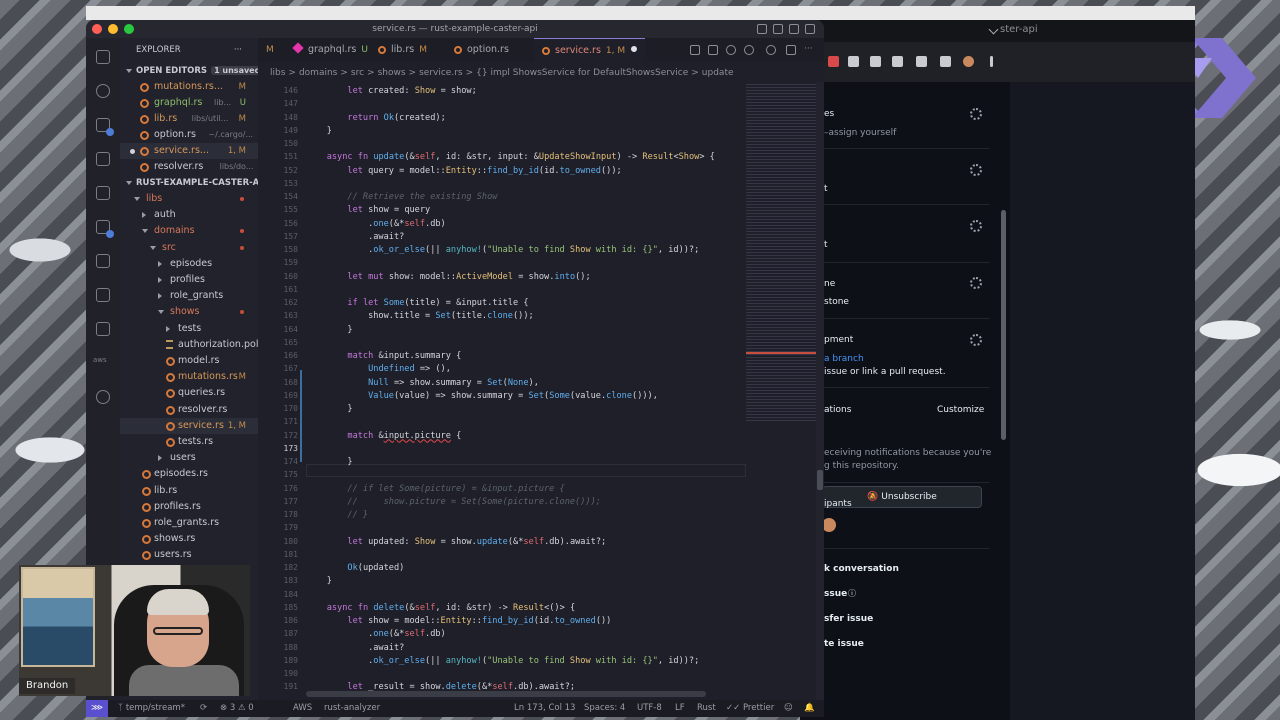 This screenshot has width=1280, height=720. I want to click on branch-indicator: ᛉ temp/stream*, so click(151, 708).